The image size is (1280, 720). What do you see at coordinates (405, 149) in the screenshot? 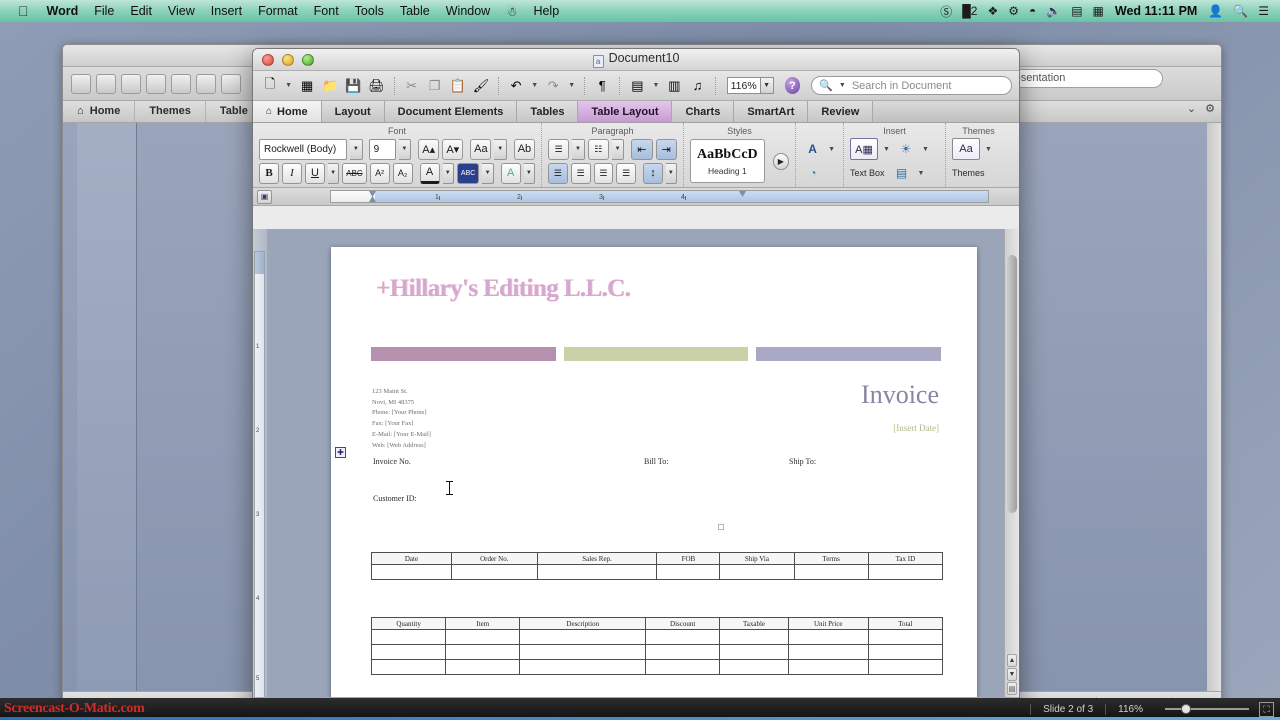
I see `font-size-dropdown: ▼` at bounding box center [405, 149].